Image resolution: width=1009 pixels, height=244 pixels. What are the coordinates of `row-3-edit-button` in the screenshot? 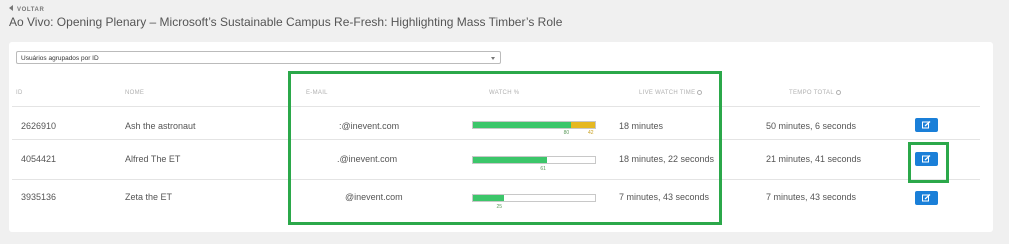 It's located at (926, 198).